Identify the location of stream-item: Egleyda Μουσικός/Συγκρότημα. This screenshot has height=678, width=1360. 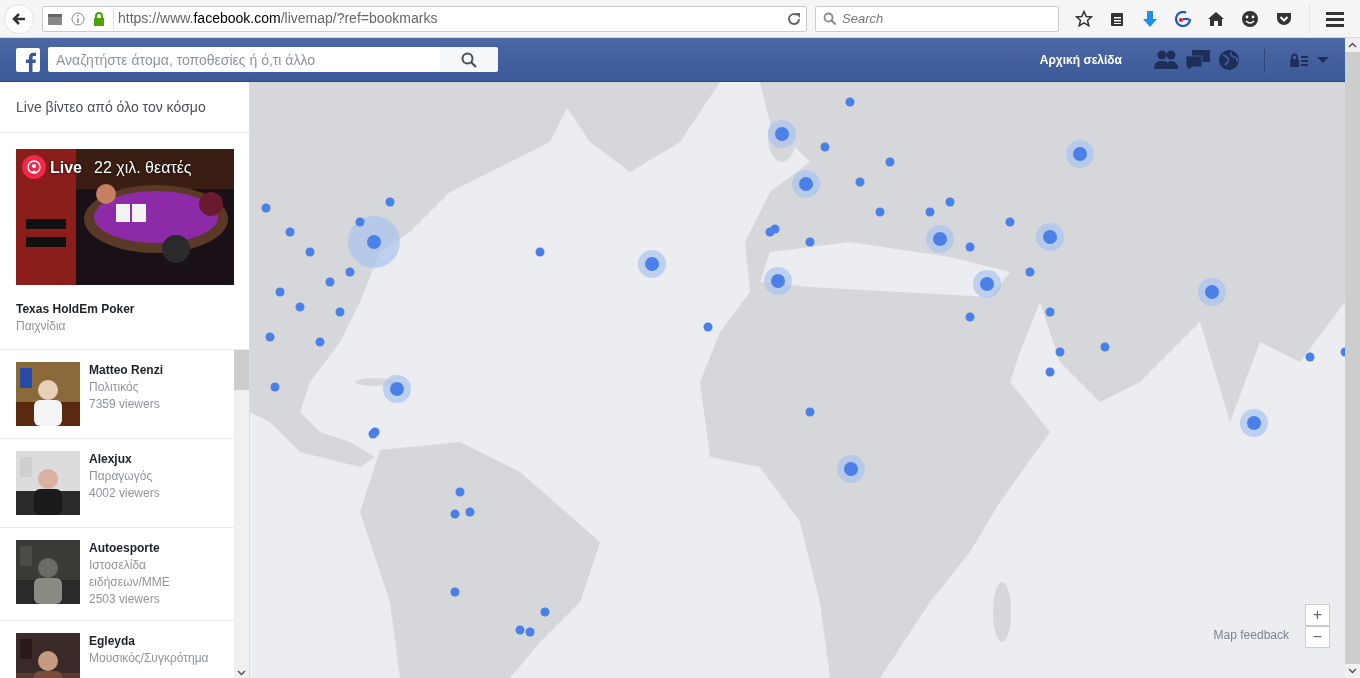
(117, 649).